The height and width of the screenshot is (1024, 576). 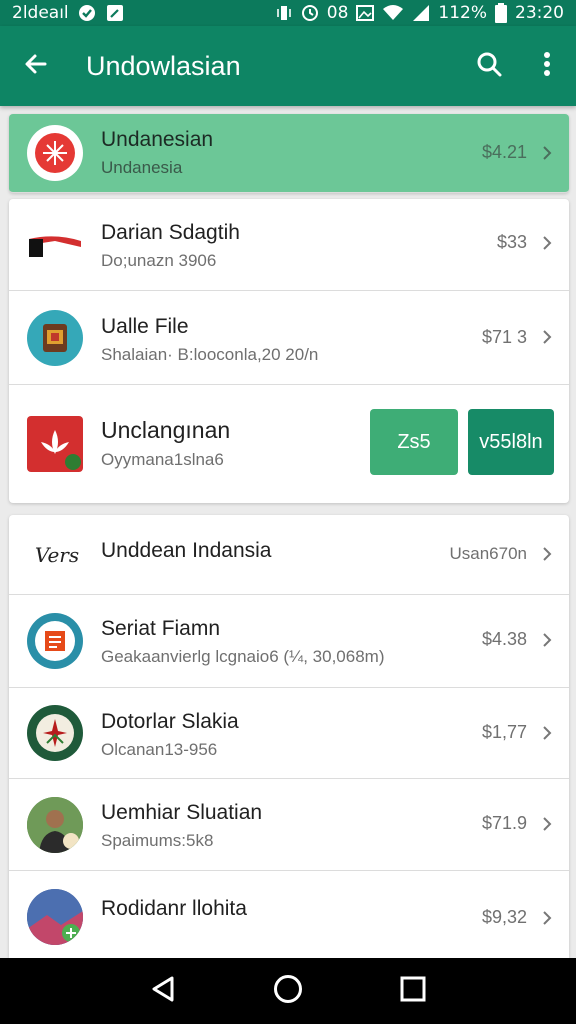 I want to click on item-price: $1,77, so click(x=504, y=732).